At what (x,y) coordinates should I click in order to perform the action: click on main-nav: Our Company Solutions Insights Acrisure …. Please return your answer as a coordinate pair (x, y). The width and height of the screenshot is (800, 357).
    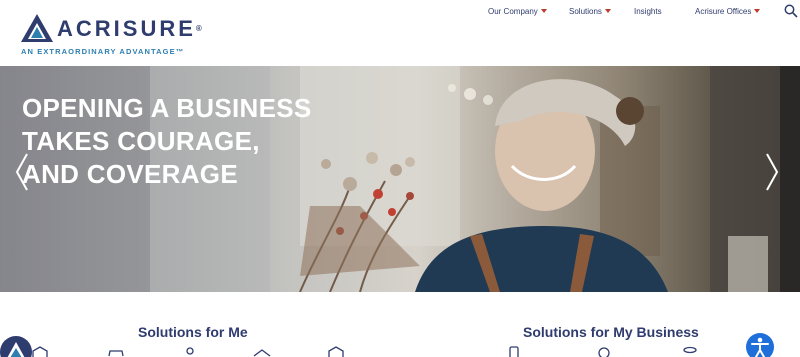
    Looking at the image, I should click on (400, 14).